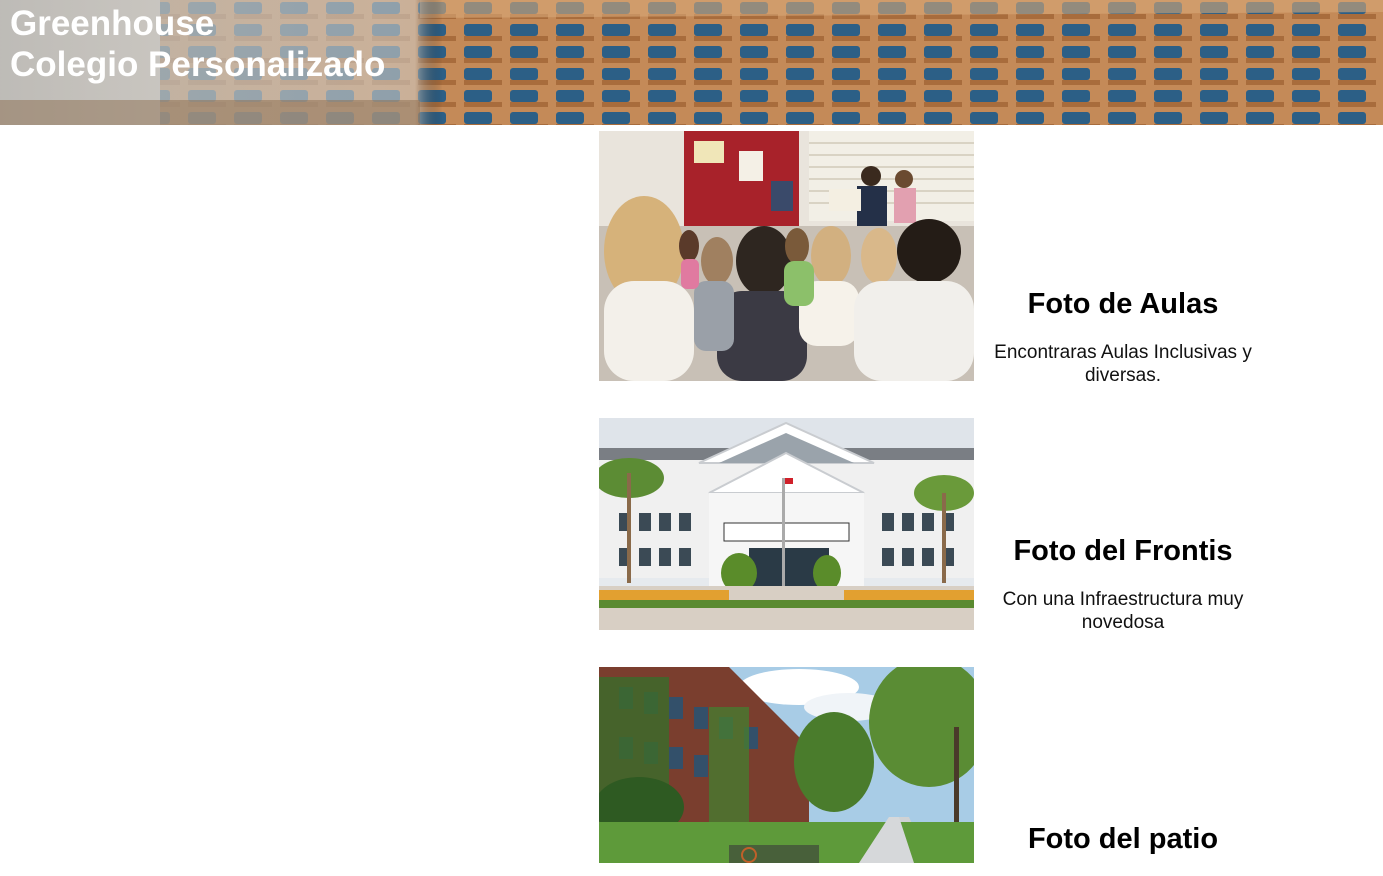 The height and width of the screenshot is (876, 1383). What do you see at coordinates (786, 765) in the screenshot?
I see `courtyard-photo` at bounding box center [786, 765].